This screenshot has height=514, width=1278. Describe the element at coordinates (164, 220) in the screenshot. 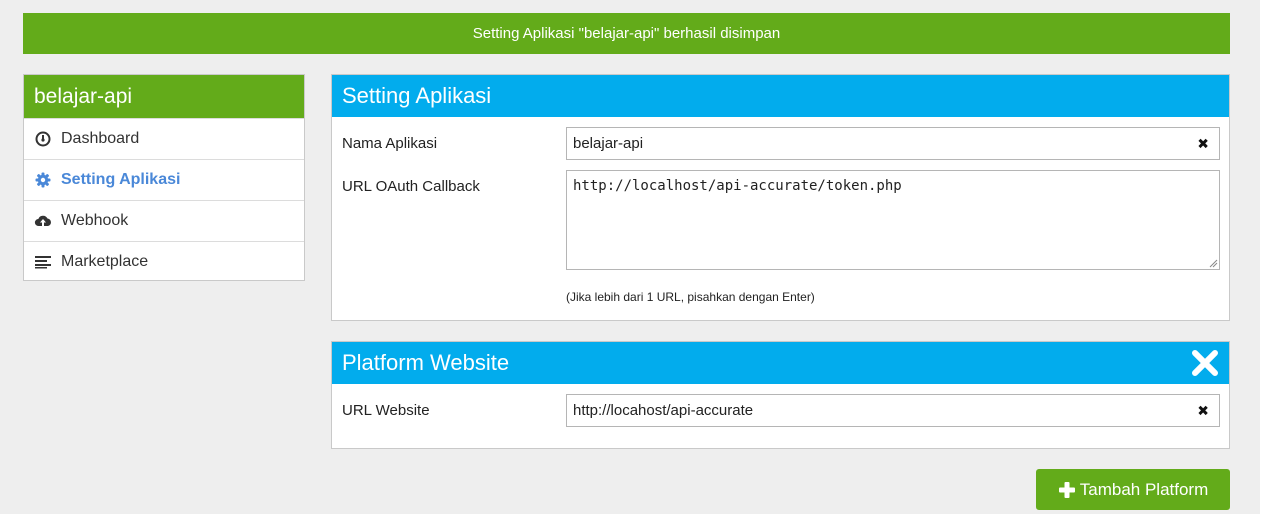

I see `sidebar-item-webhook: Webhook` at that location.